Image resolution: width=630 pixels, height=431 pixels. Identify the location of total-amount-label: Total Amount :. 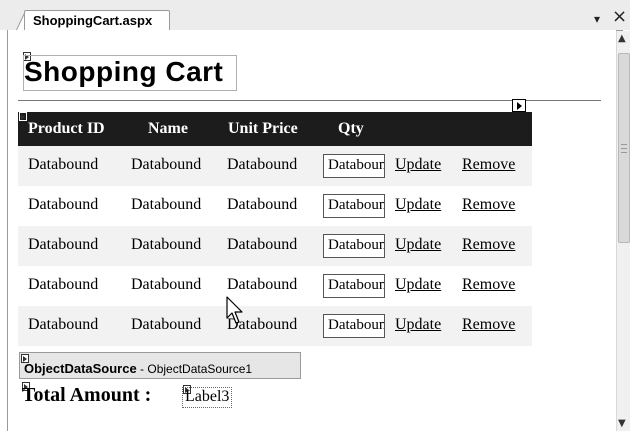
(87, 395).